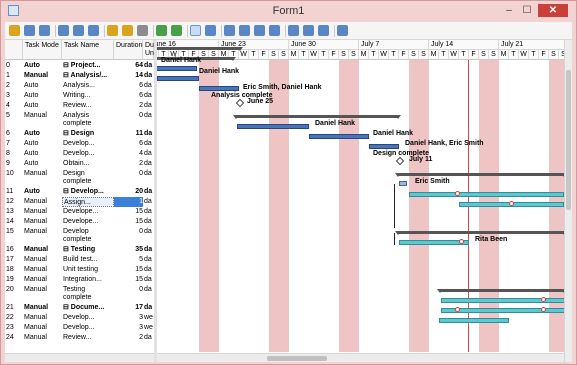 The height and width of the screenshot is (365, 577). What do you see at coordinates (79, 202) in the screenshot?
I see `table-row: 12 Manual Assign... 1 da` at bounding box center [79, 202].